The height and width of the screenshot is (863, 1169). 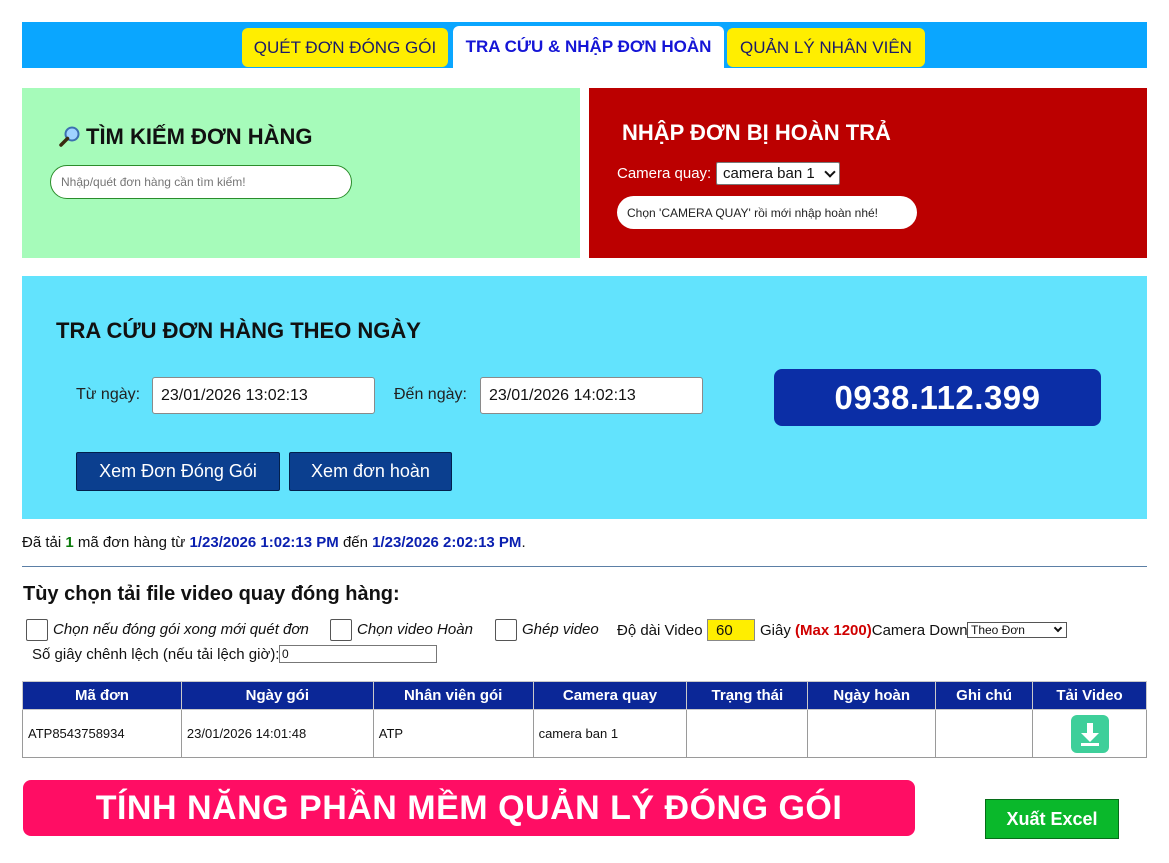 I want to click on view-packed-orders-button: Xem Đơn Đóng Gói, so click(x=178, y=471).